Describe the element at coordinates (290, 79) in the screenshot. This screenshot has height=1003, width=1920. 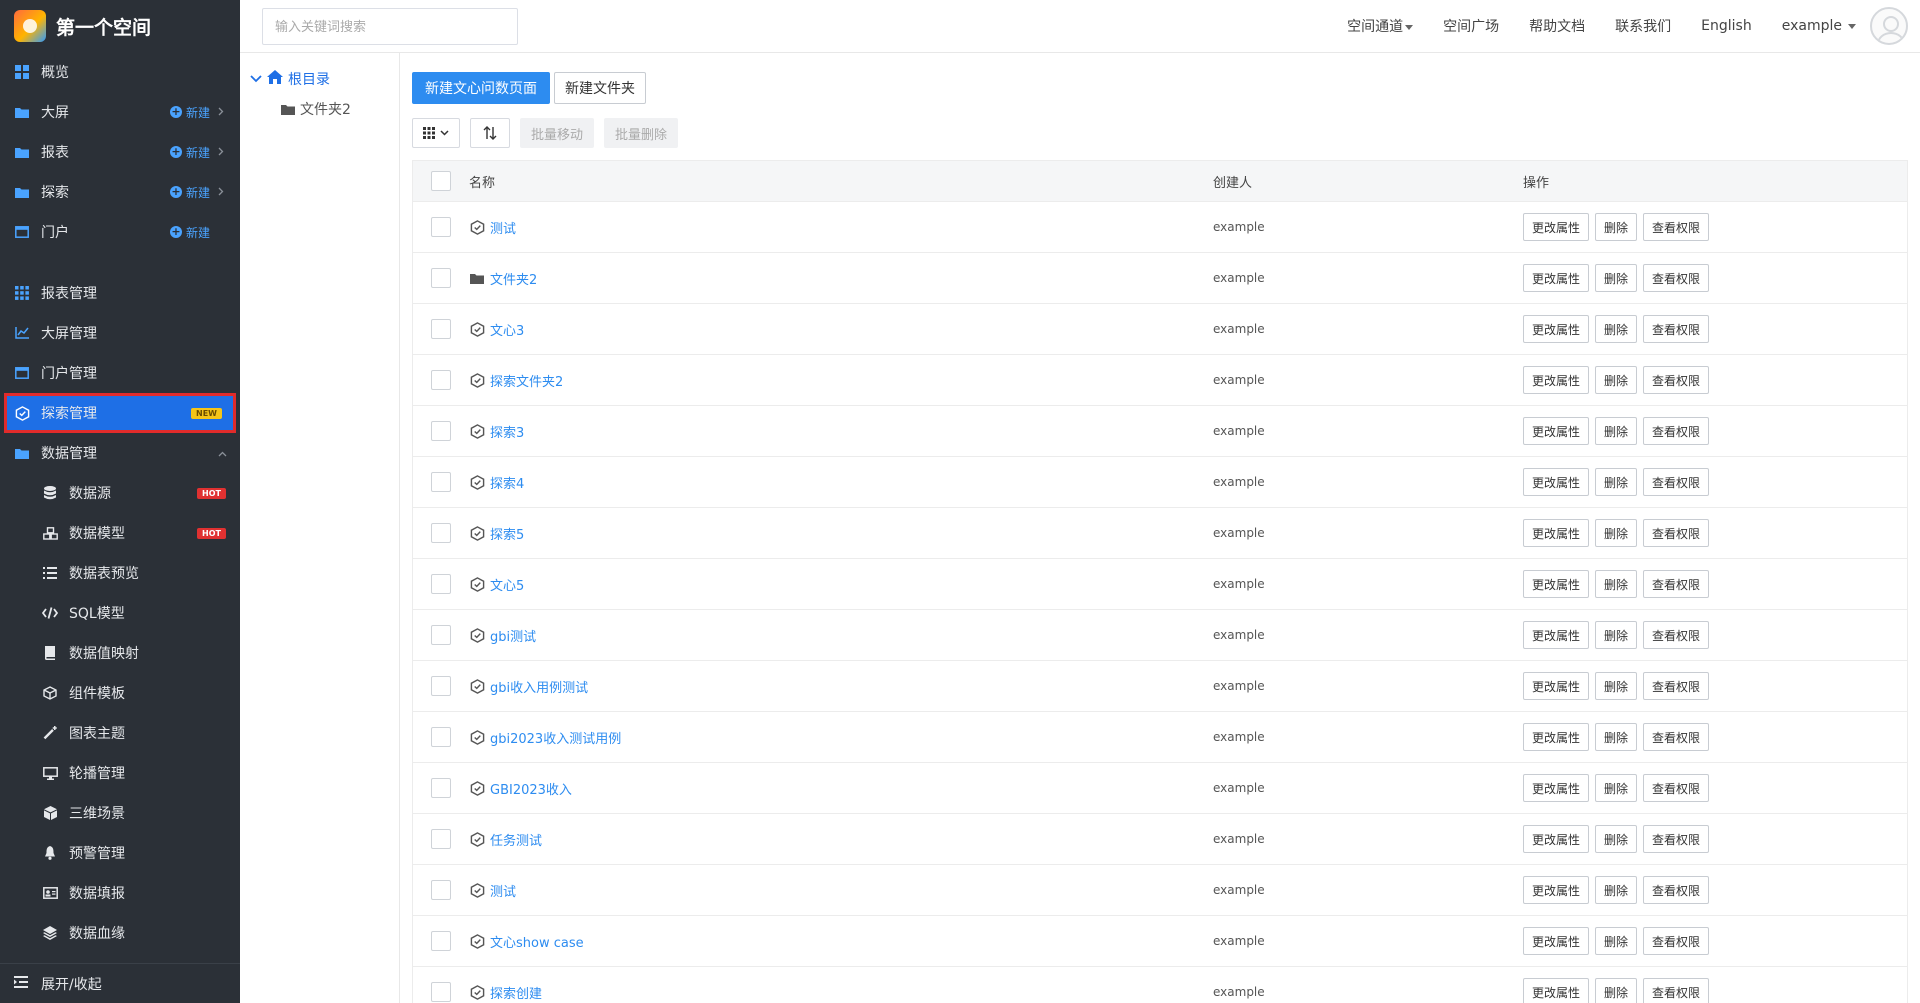
I see `tree-root: 根目录` at that location.